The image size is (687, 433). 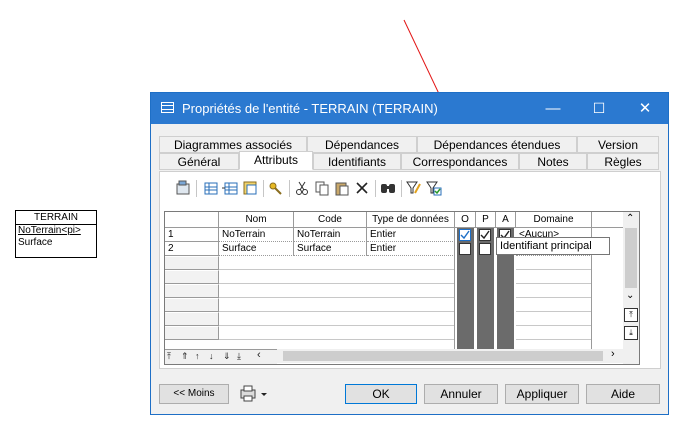 What do you see at coordinates (631, 315) in the screenshot?
I see `scroll-top-icon: ⤒` at bounding box center [631, 315].